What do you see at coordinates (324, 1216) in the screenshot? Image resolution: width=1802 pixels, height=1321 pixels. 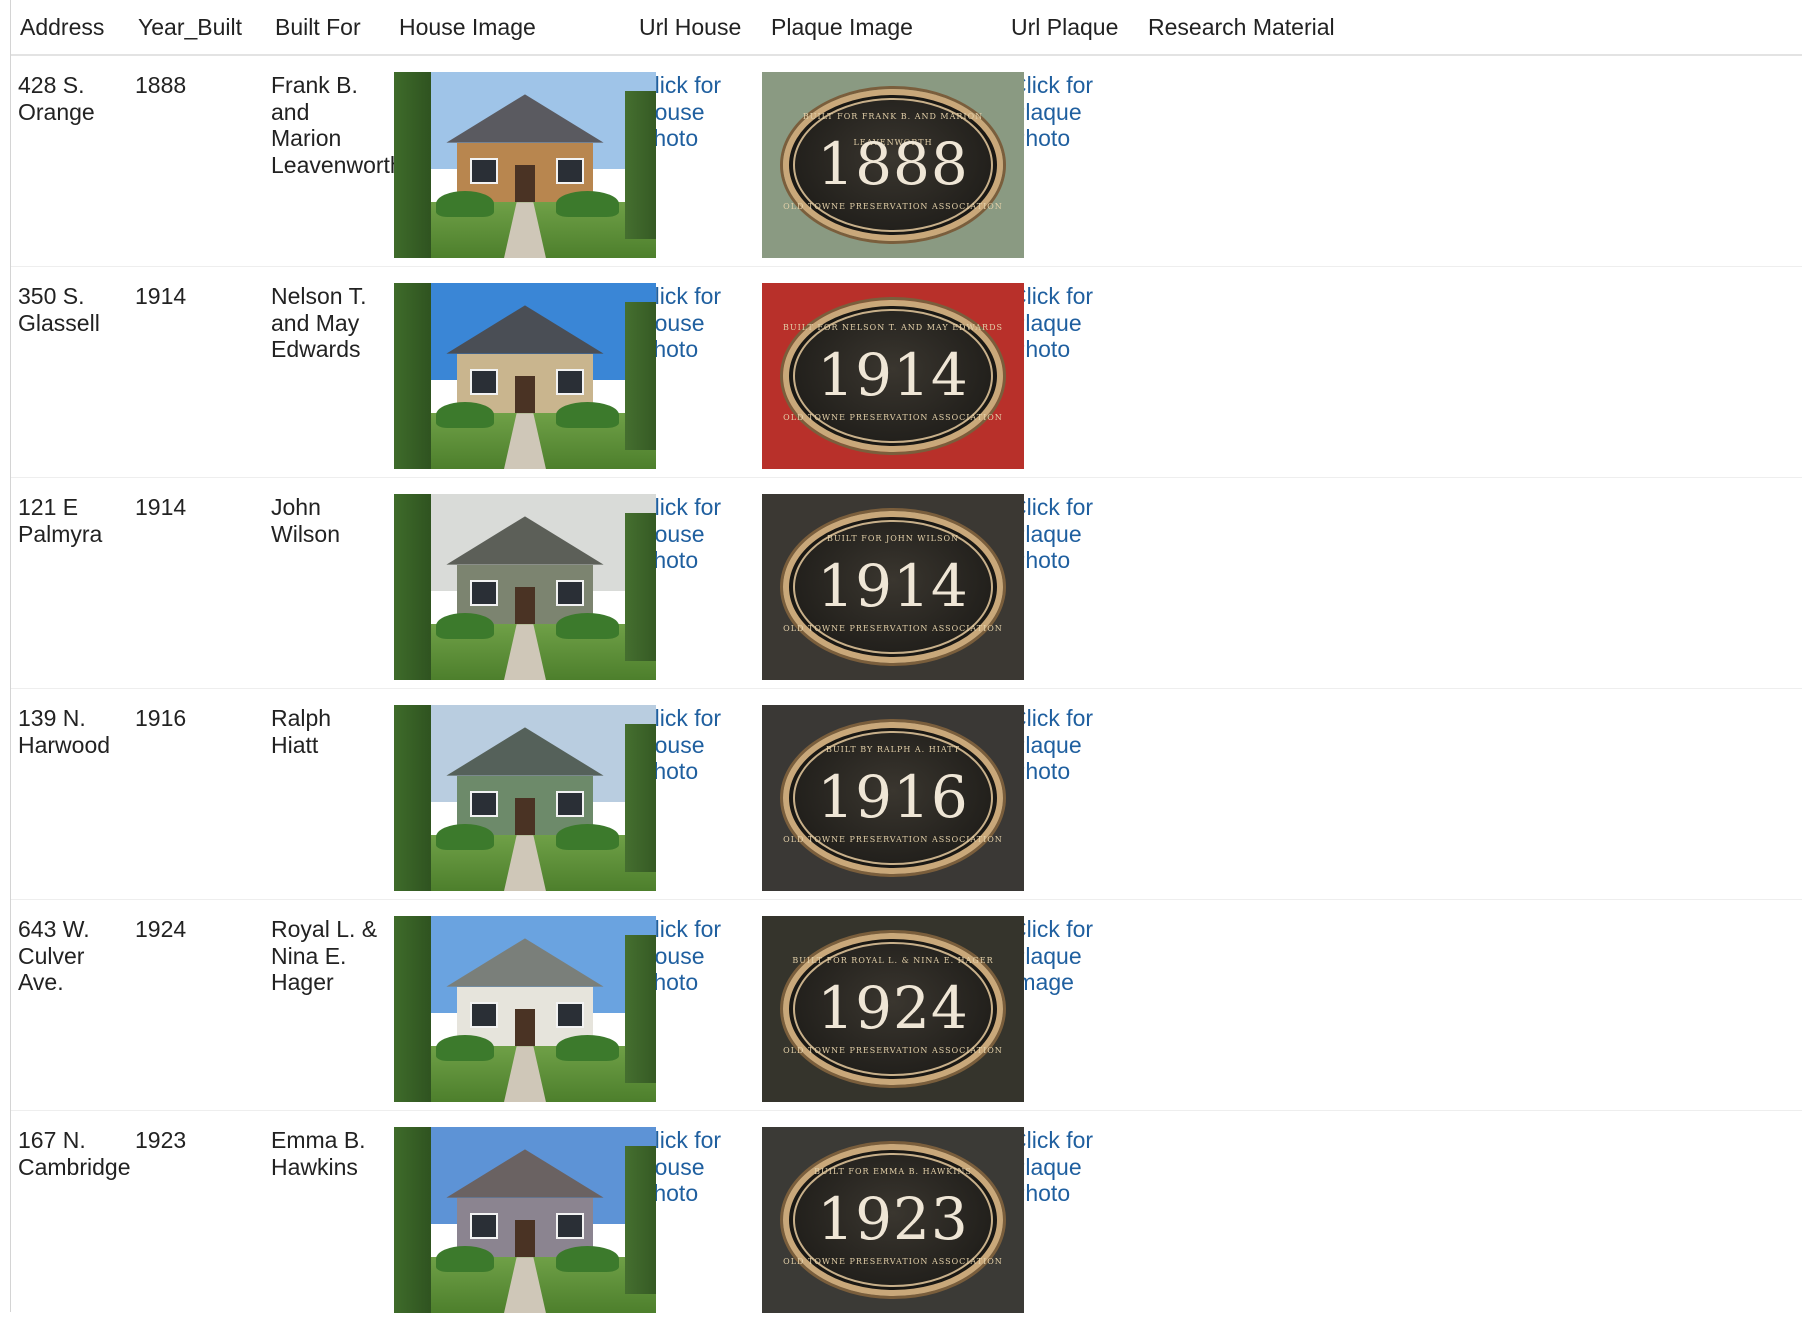 I see `built-for-cell: Emma B. Hawkins` at bounding box center [324, 1216].